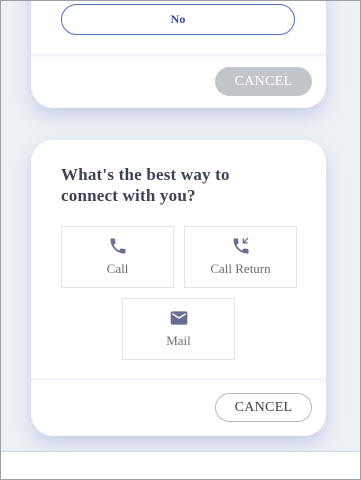 The height and width of the screenshot is (480, 361). What do you see at coordinates (117, 257) in the screenshot?
I see `call-option: Call` at bounding box center [117, 257].